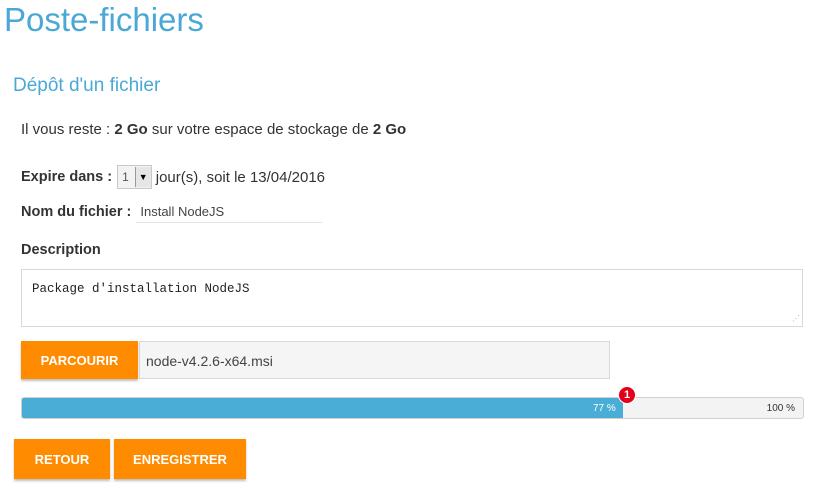 Image resolution: width=829 pixels, height=496 pixels. I want to click on resize-grip-icon: ⋰, so click(796, 320).